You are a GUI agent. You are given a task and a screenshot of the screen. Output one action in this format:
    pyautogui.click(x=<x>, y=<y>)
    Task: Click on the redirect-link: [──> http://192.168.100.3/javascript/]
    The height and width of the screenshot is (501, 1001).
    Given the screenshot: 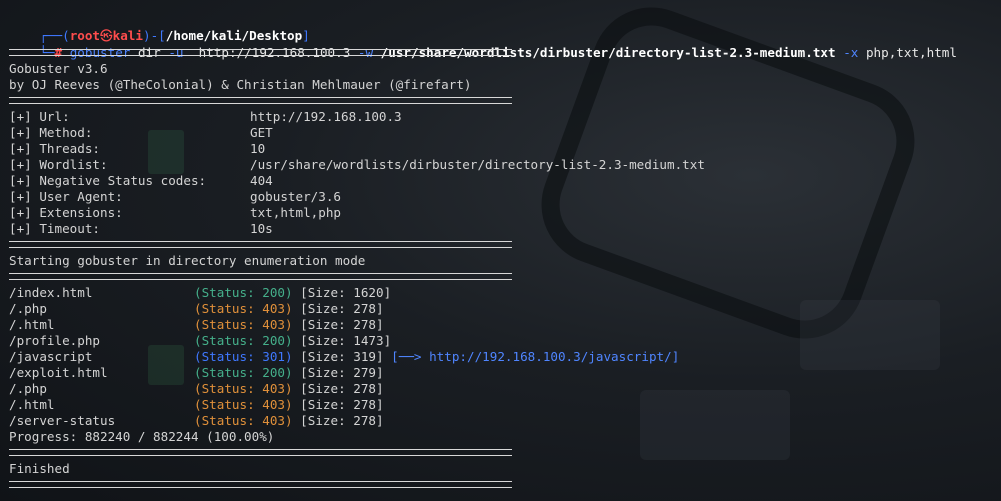 What is the action you would take?
    pyautogui.click(x=535, y=356)
    